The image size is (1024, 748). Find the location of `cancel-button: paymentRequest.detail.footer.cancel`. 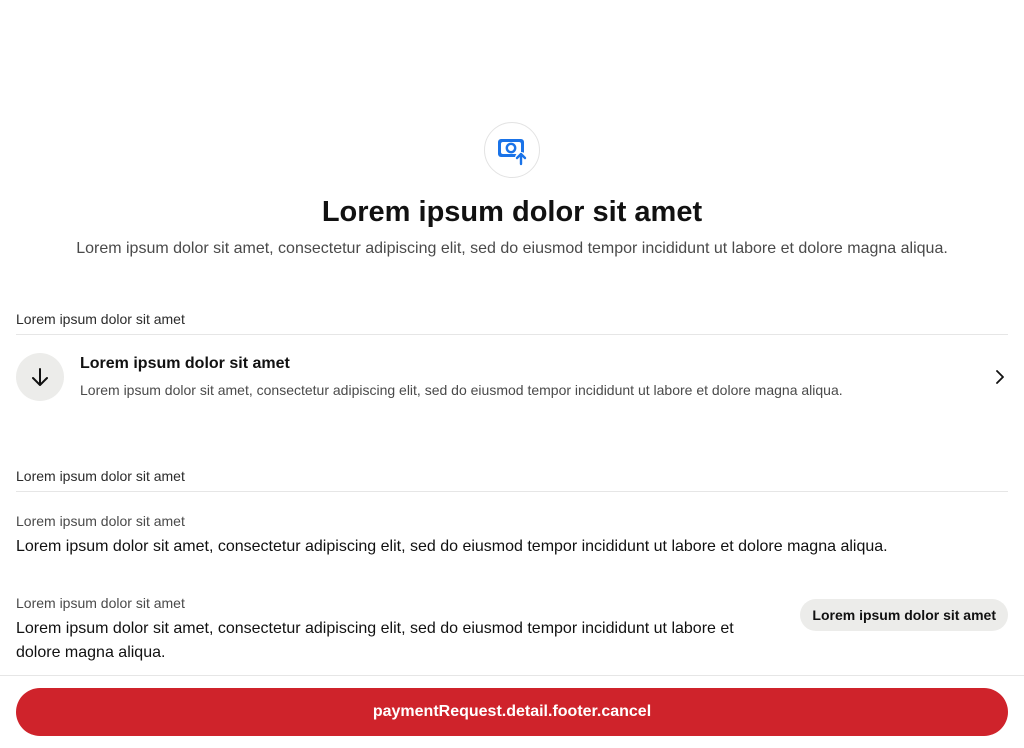

cancel-button: paymentRequest.detail.footer.cancel is located at coordinates (512, 712).